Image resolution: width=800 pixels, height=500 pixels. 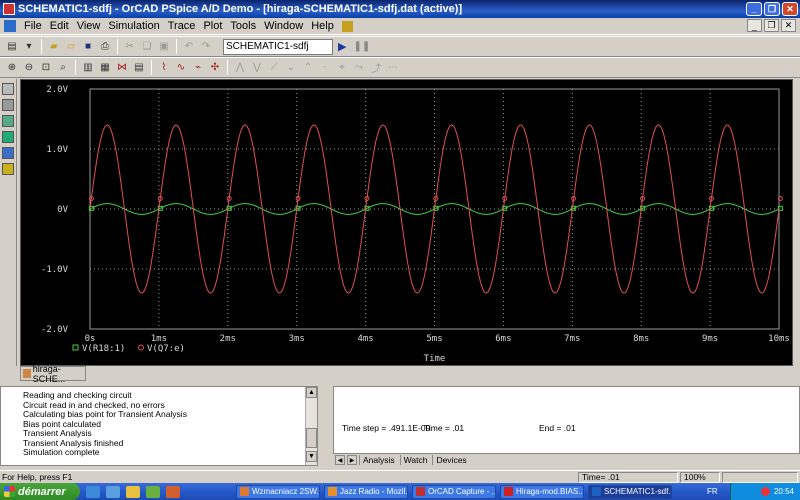 I want to click on mark-label-icon: ✣, so click(x=215, y=67).